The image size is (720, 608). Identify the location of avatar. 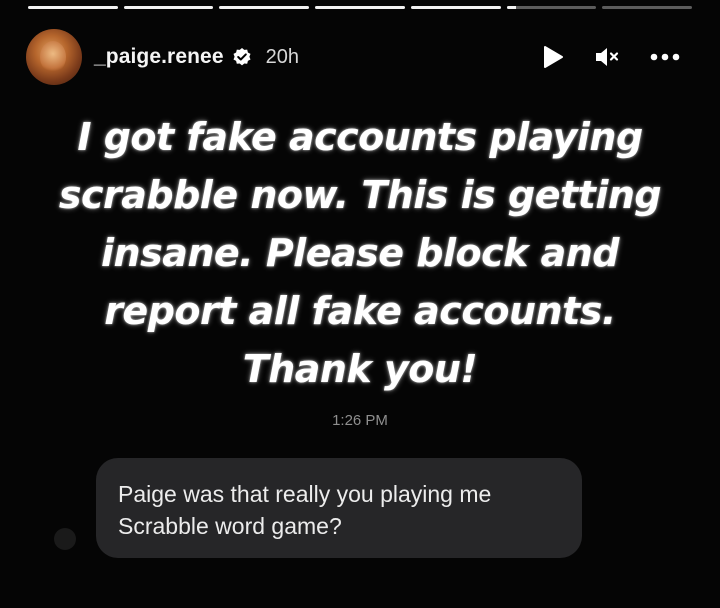
(54, 57).